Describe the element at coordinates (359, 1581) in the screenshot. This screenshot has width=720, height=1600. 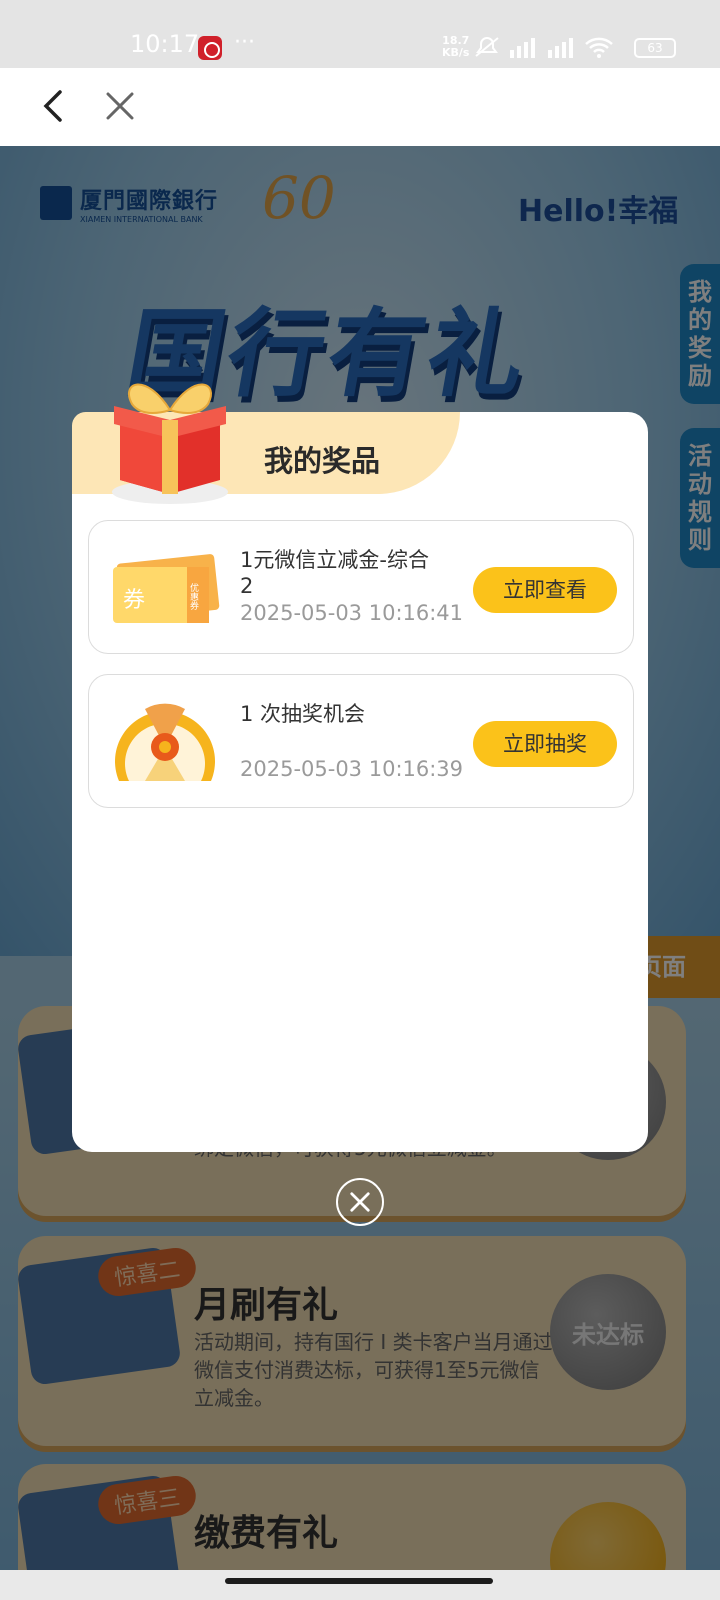
I see `home-indicator` at that location.